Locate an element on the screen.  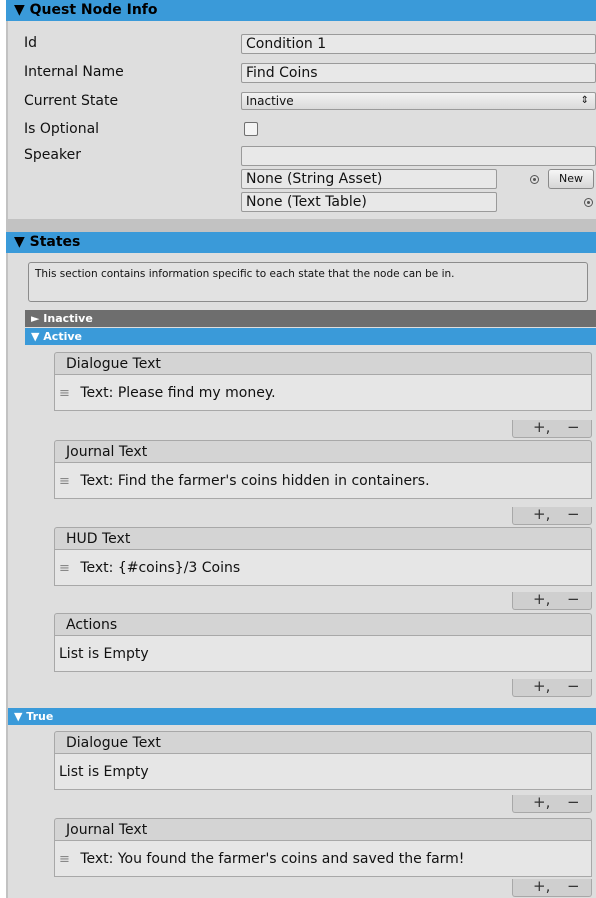
is-optional-label: Is Optional is located at coordinates (62, 129).